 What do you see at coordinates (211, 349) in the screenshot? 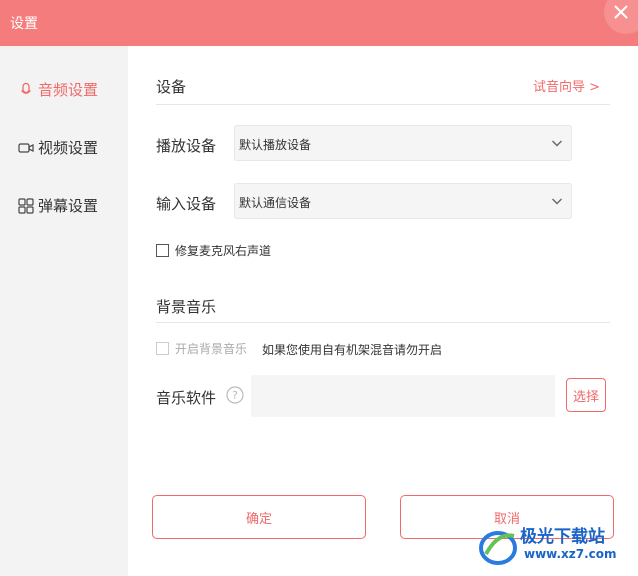
I see `enable-bgm-label: 开启背景音乐` at bounding box center [211, 349].